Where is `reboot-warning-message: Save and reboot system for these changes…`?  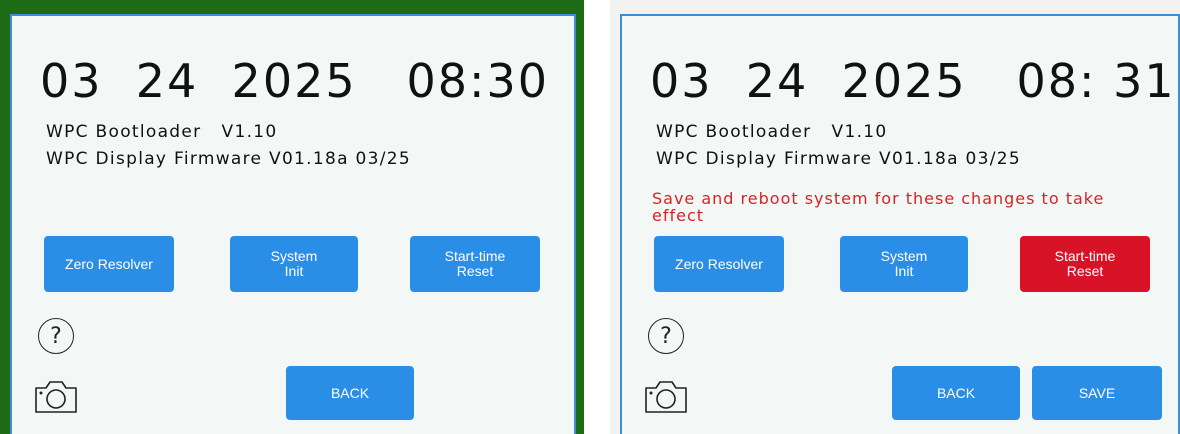 reboot-warning-message: Save and reboot system for these changes… is located at coordinates (878, 207).